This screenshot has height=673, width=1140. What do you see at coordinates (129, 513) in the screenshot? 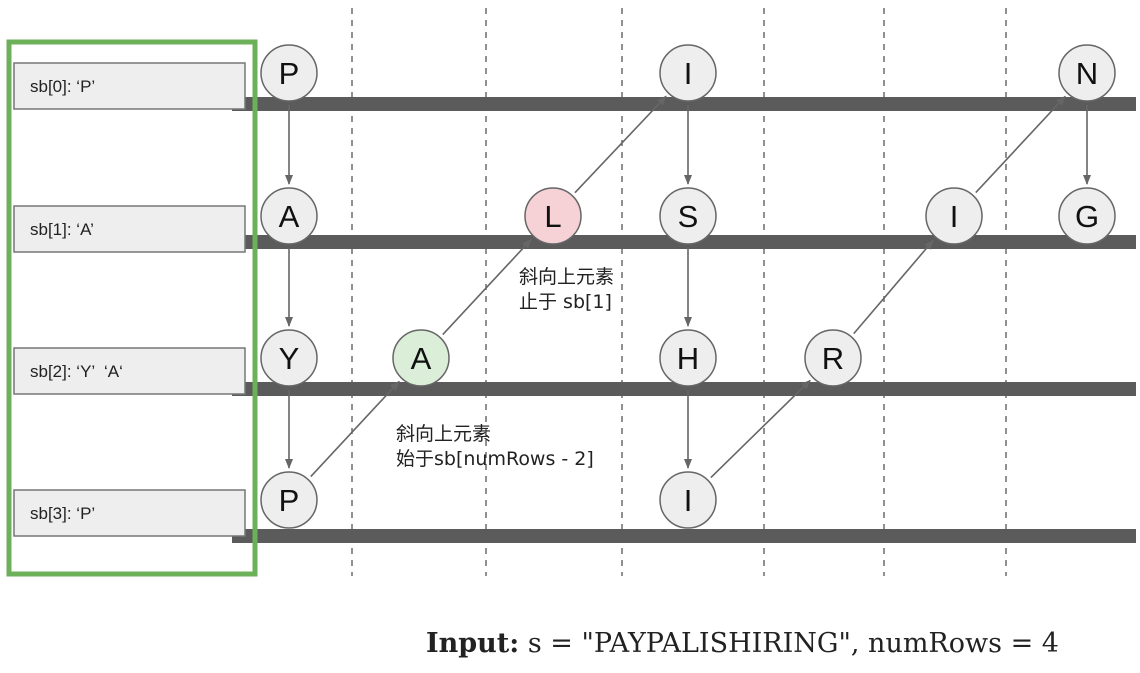
I see `row-label-3: sb[3]: ‘P’` at bounding box center [129, 513].